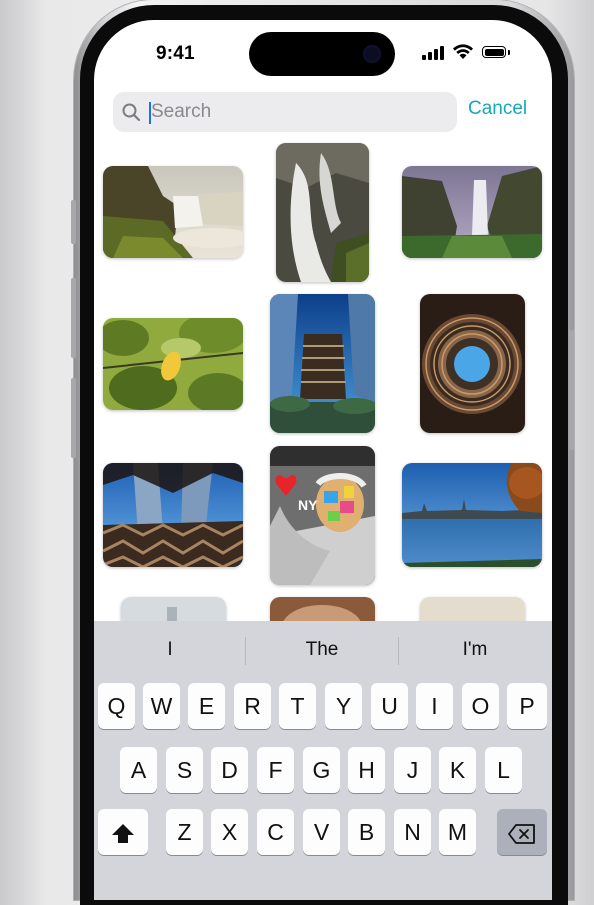  Describe the element at coordinates (73, 418) in the screenshot. I see `volume-down-button` at that location.